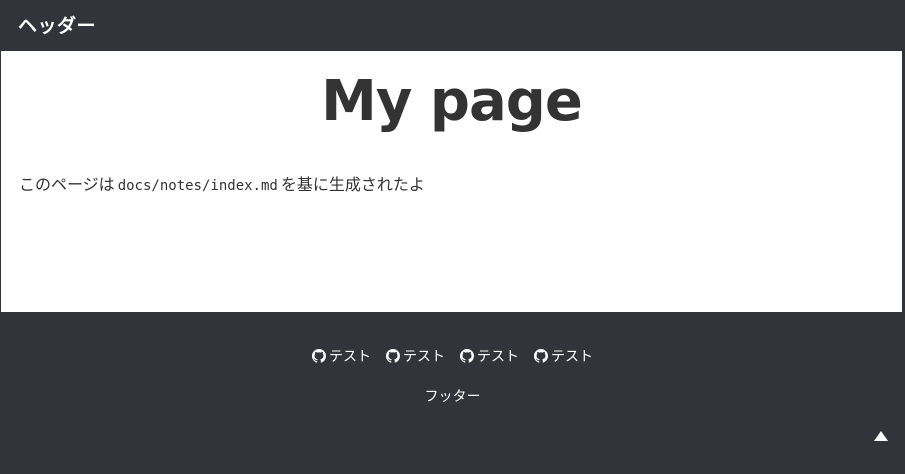 This screenshot has width=905, height=474. I want to click on footer-link-4: テスト, so click(563, 356).